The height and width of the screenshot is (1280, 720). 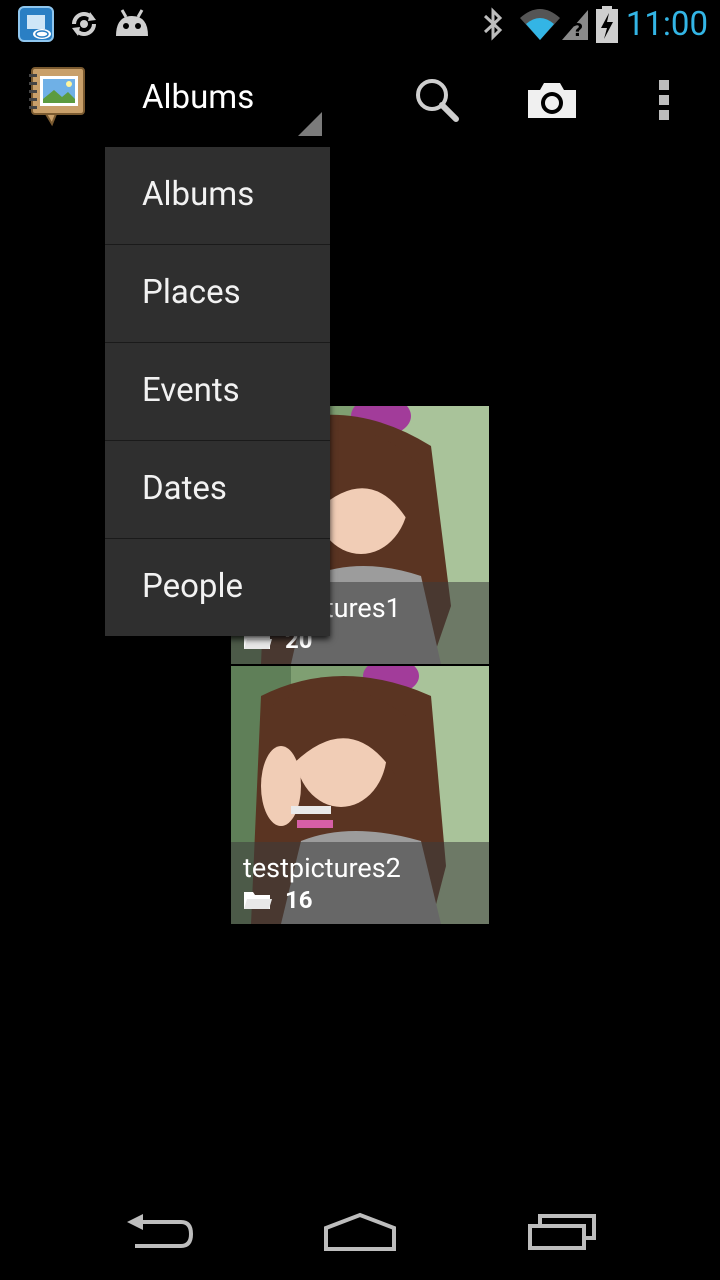 I want to click on back-button, so click(x=160, y=1232).